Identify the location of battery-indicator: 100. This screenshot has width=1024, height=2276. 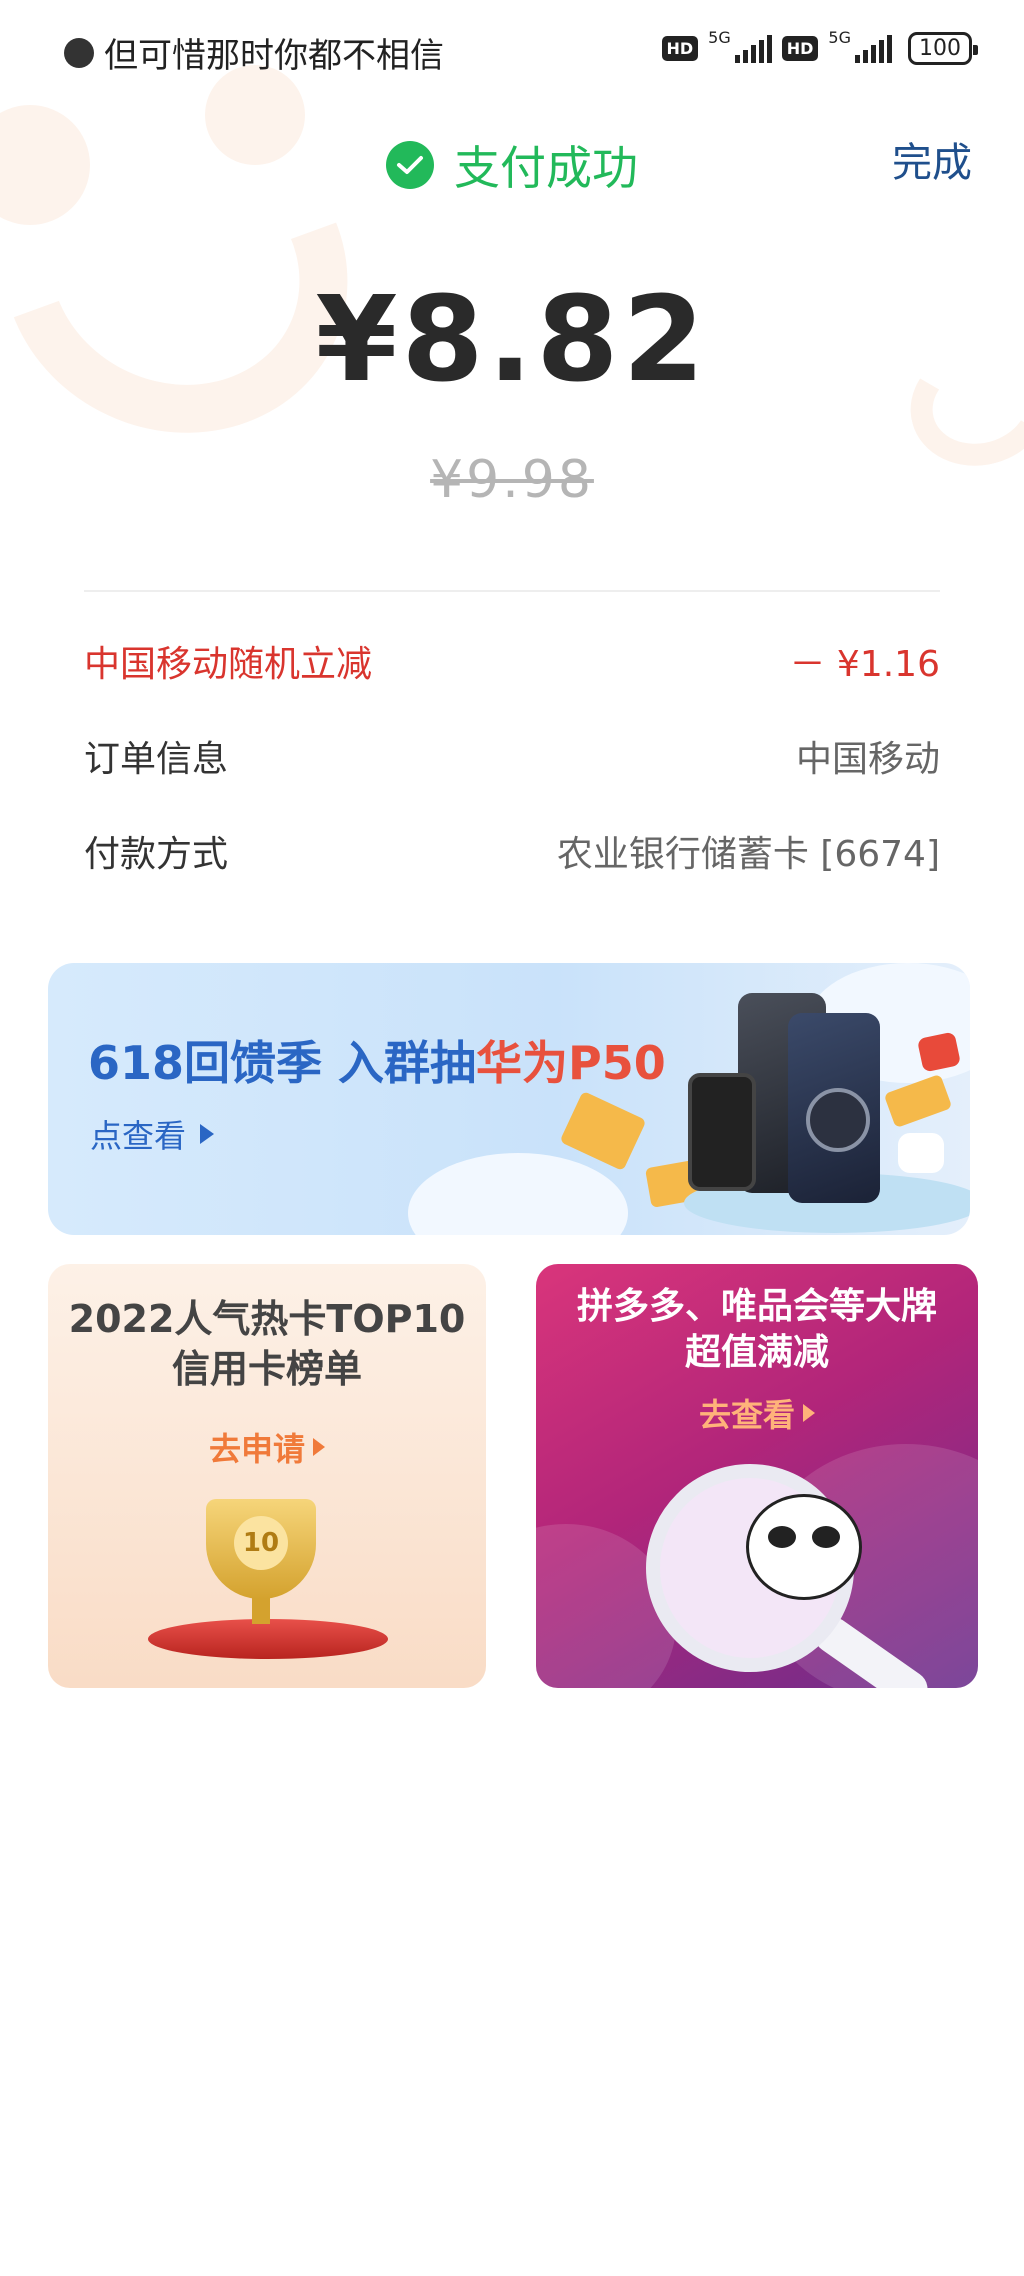
(943, 48).